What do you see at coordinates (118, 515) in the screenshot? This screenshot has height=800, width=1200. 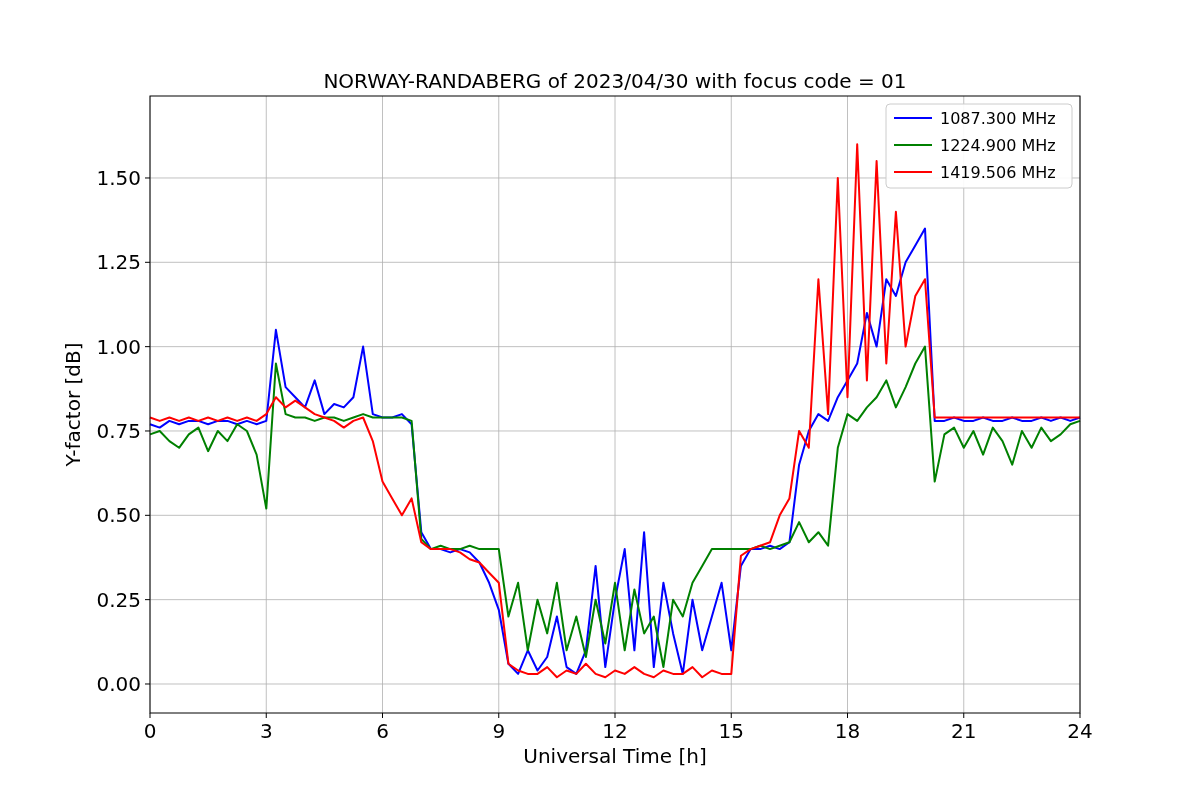 I see `tick-label: 0.50` at bounding box center [118, 515].